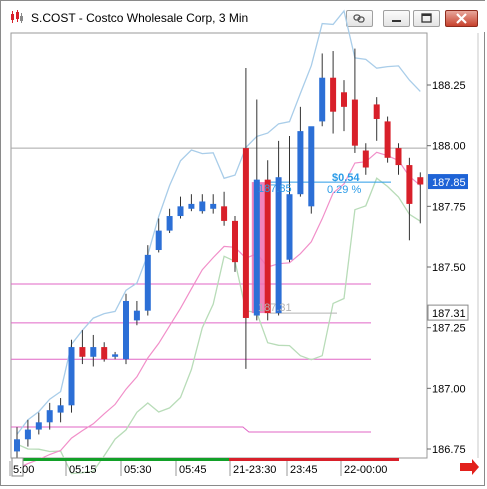 Image resolution: width=487 pixels, height=489 pixels. What do you see at coordinates (344, 190) in the screenshot?
I see `measure-percent: 0.29 %` at bounding box center [344, 190].